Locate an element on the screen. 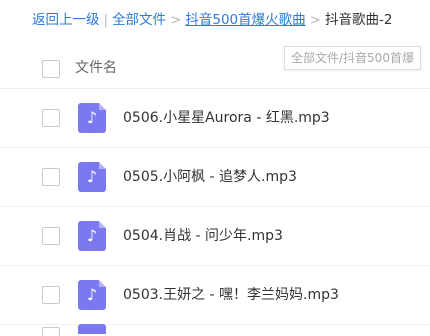  folder-link: 抖音500首爆火歌曲 is located at coordinates (245, 20).